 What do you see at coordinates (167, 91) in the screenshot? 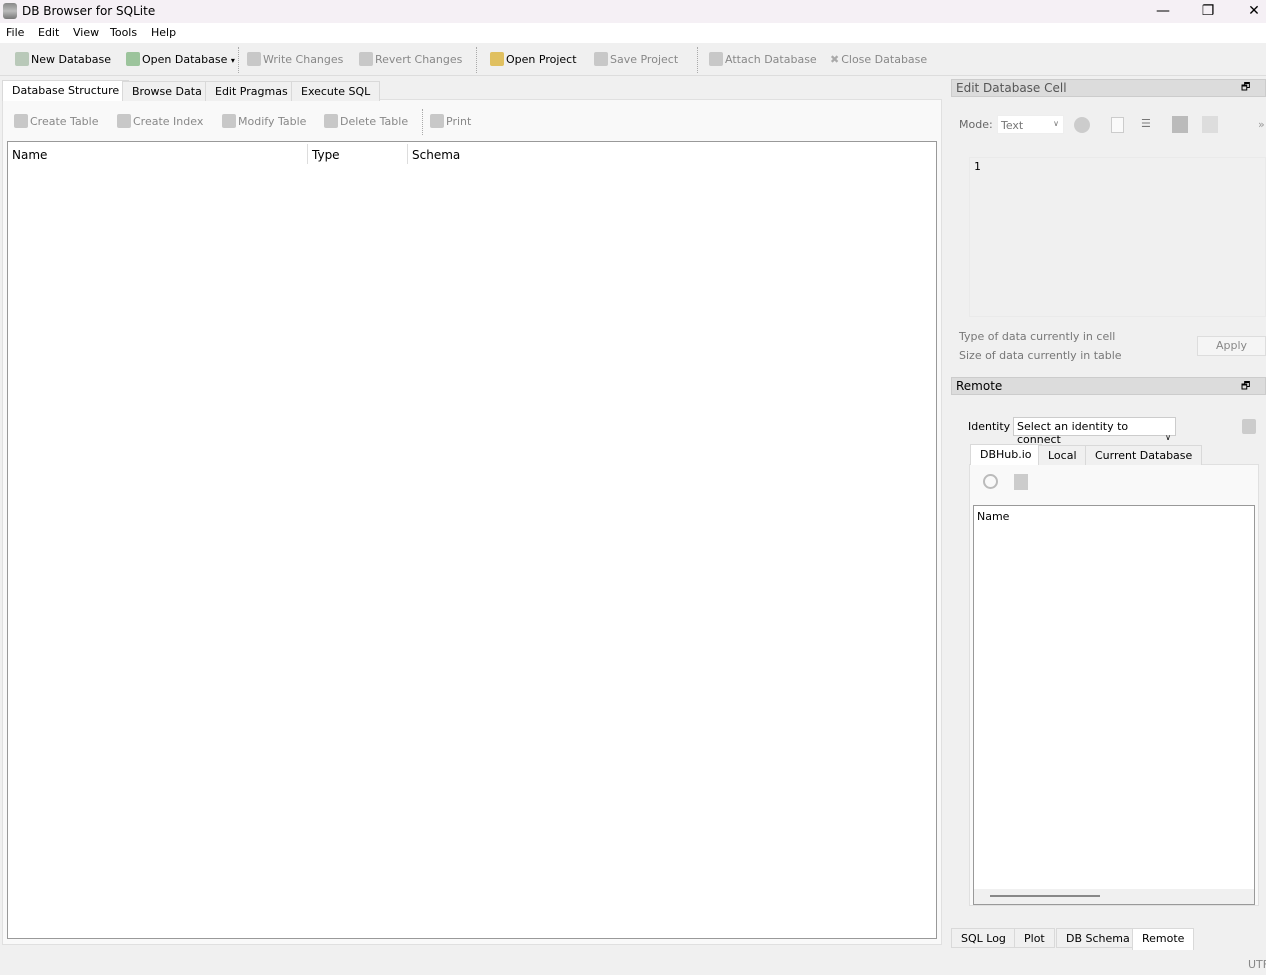
I see `tab-browse-data: Browse Data` at bounding box center [167, 91].